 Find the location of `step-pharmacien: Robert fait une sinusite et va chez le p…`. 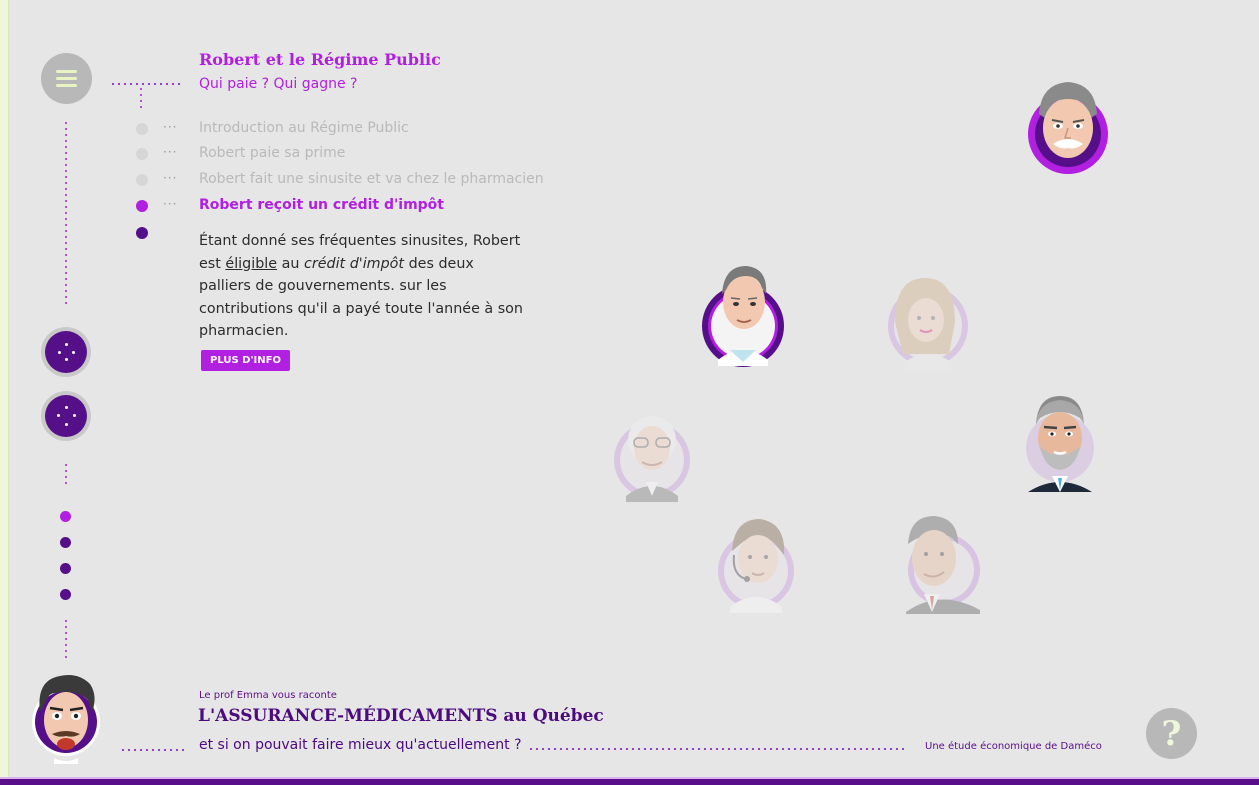

step-pharmacien: Robert fait une sinusite et va chez le p… is located at coordinates (371, 179).